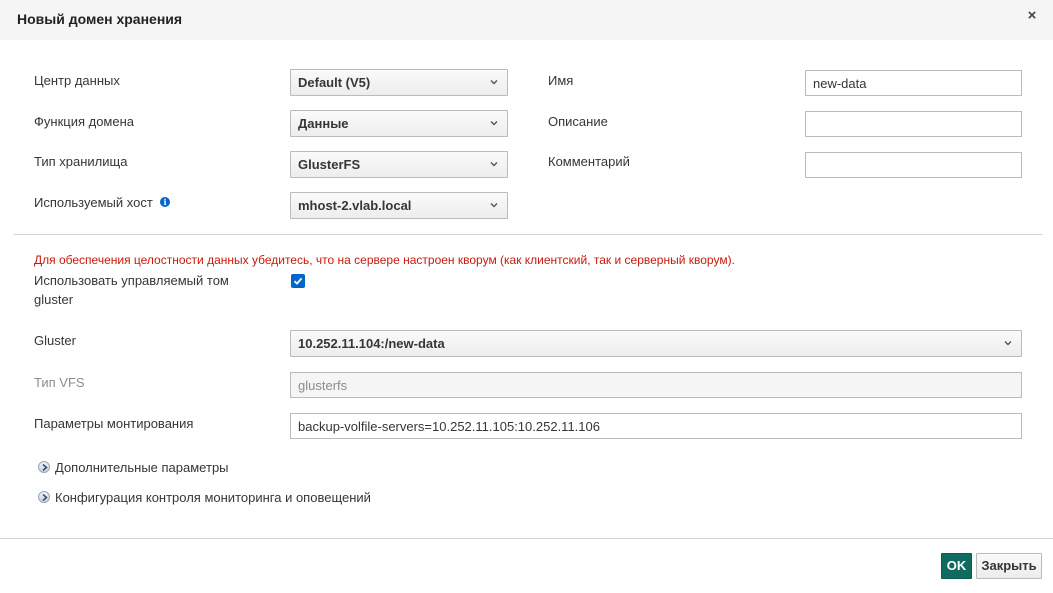 This screenshot has width=1053, height=593. Describe the element at coordinates (956, 566) in the screenshot. I see `ok-button: OK` at that location.